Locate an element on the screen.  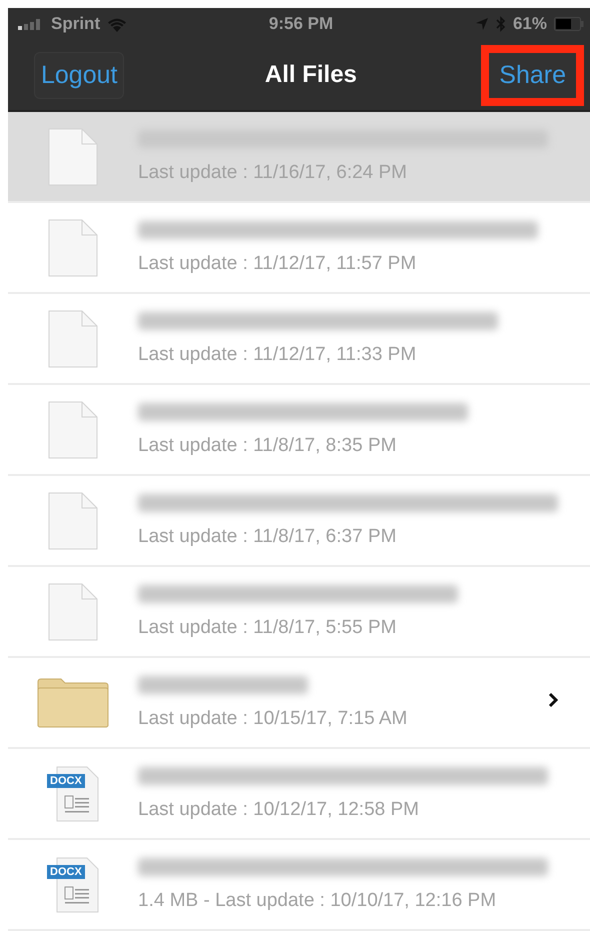
last-update-text: Last update : 10/12/17, 12:58 PM is located at coordinates (279, 809).